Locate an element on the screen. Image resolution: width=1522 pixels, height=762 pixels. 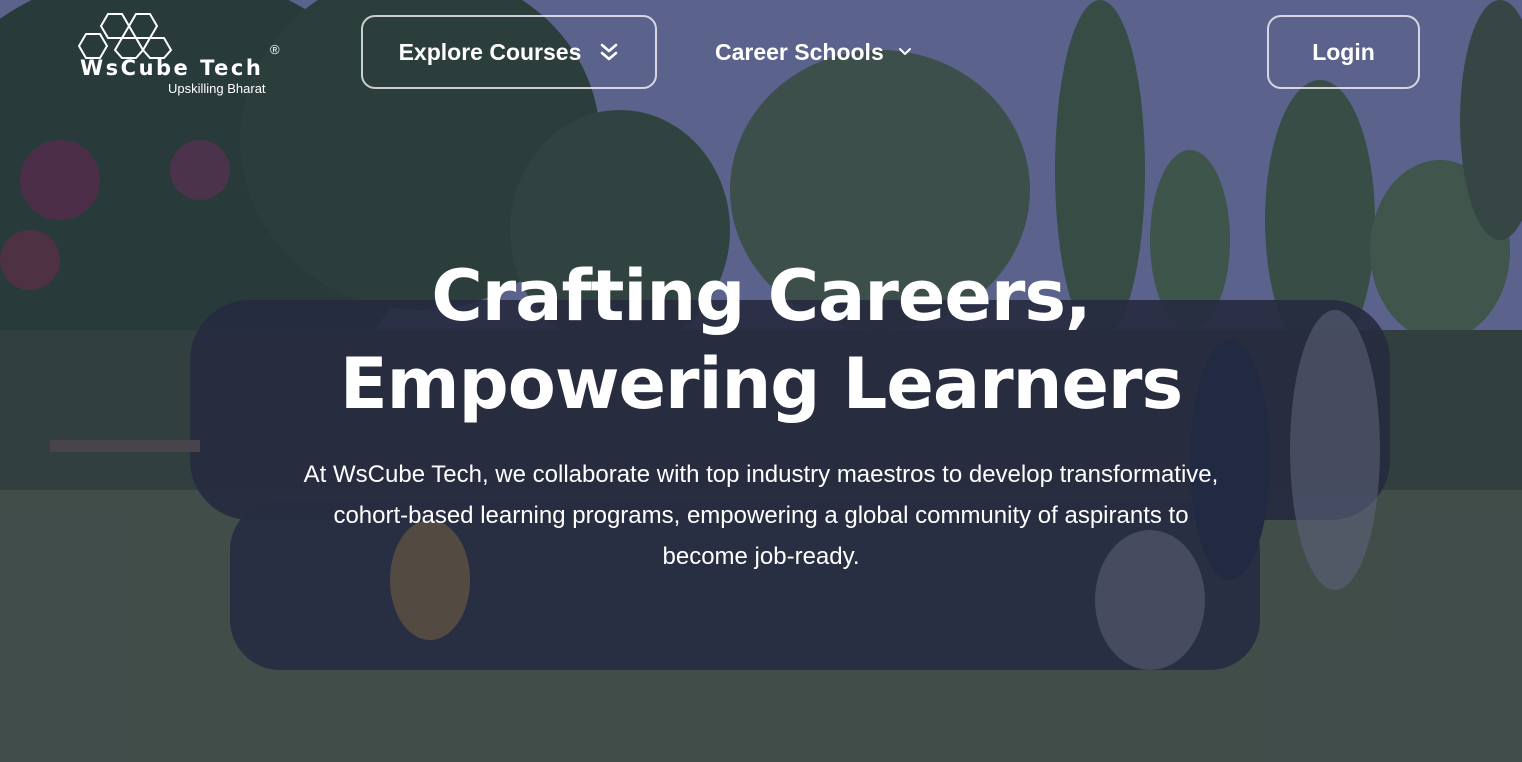
career-schools-label: Career Schools is located at coordinates (799, 51).